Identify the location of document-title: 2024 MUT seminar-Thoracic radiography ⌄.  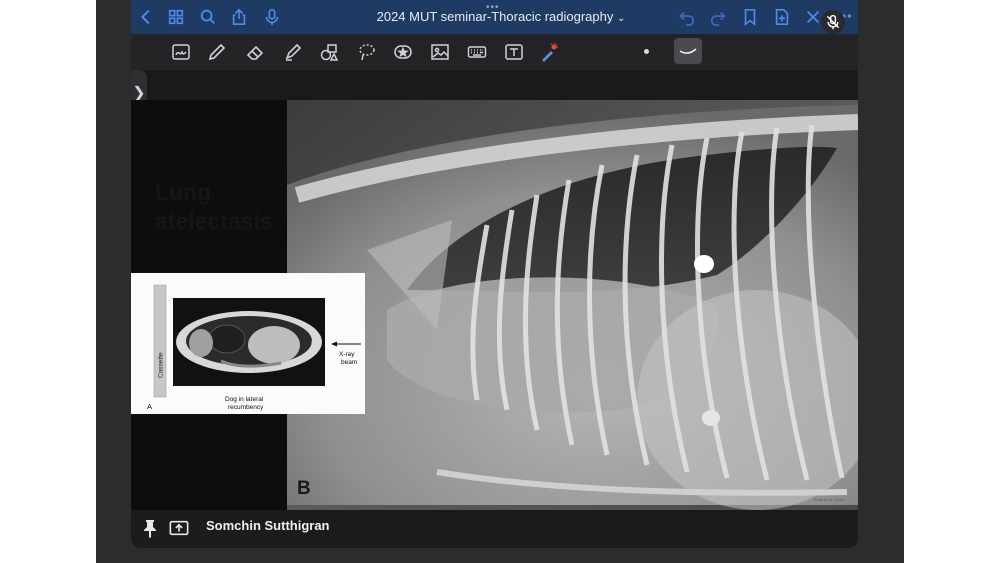
(501, 16).